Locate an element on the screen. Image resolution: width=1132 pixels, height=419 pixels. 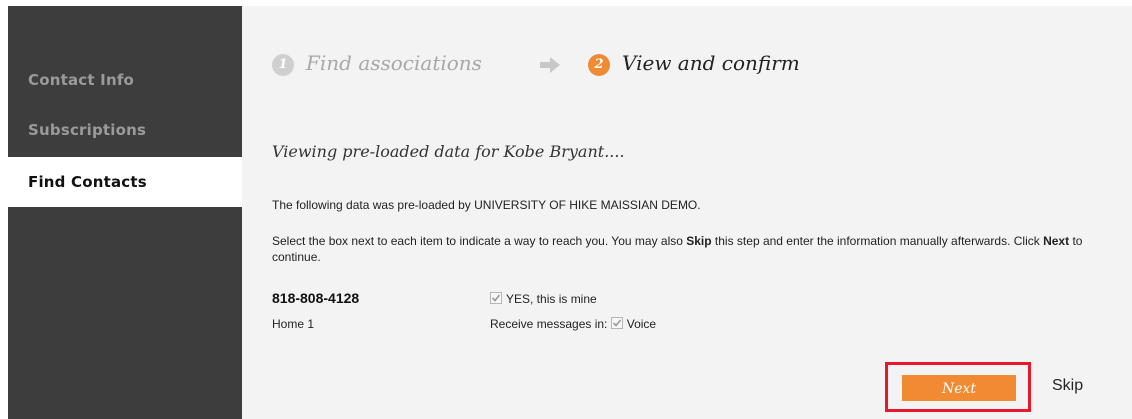
skip-link: Skip is located at coordinates (1067, 386).